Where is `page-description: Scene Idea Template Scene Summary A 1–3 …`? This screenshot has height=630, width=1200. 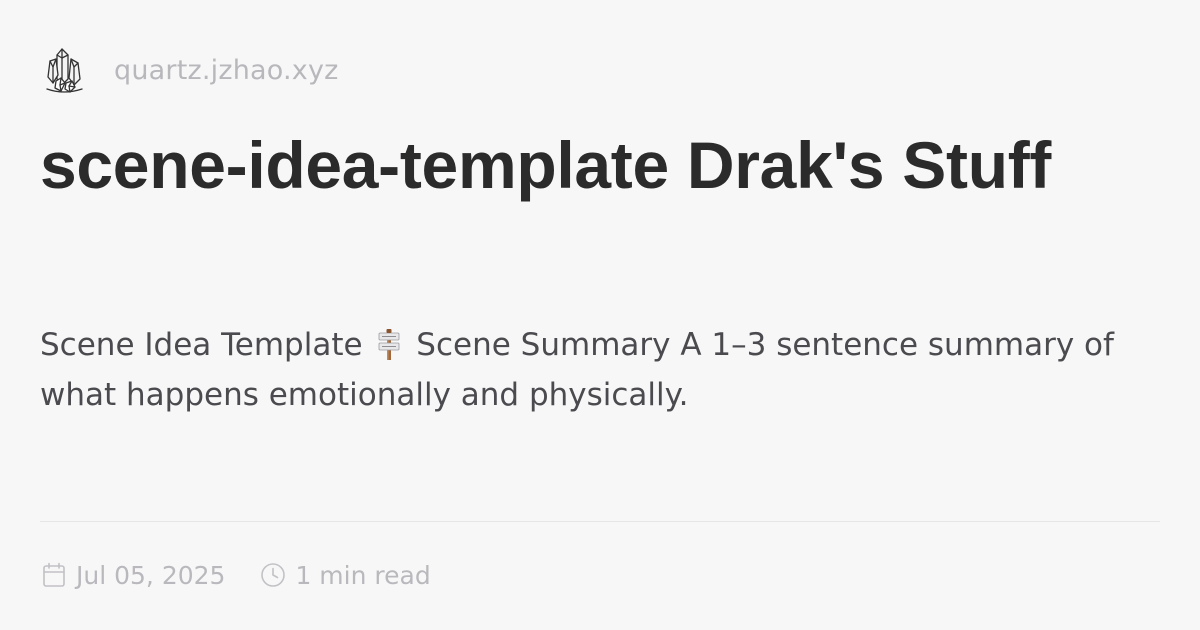 page-description: Scene Idea Template Scene Summary A 1–3 … is located at coordinates (602, 370).